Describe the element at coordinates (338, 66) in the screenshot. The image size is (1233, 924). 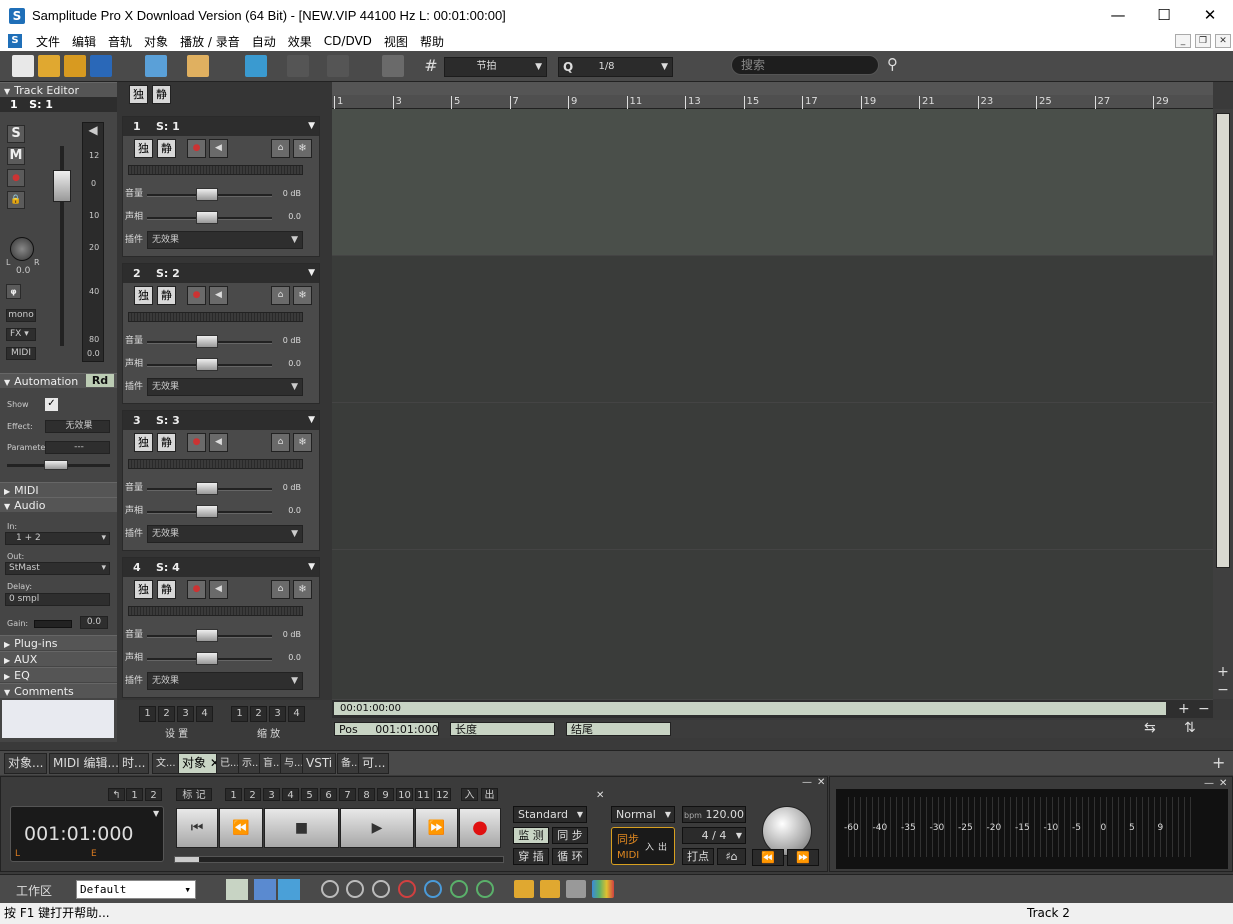
I see `redo-icon` at that location.